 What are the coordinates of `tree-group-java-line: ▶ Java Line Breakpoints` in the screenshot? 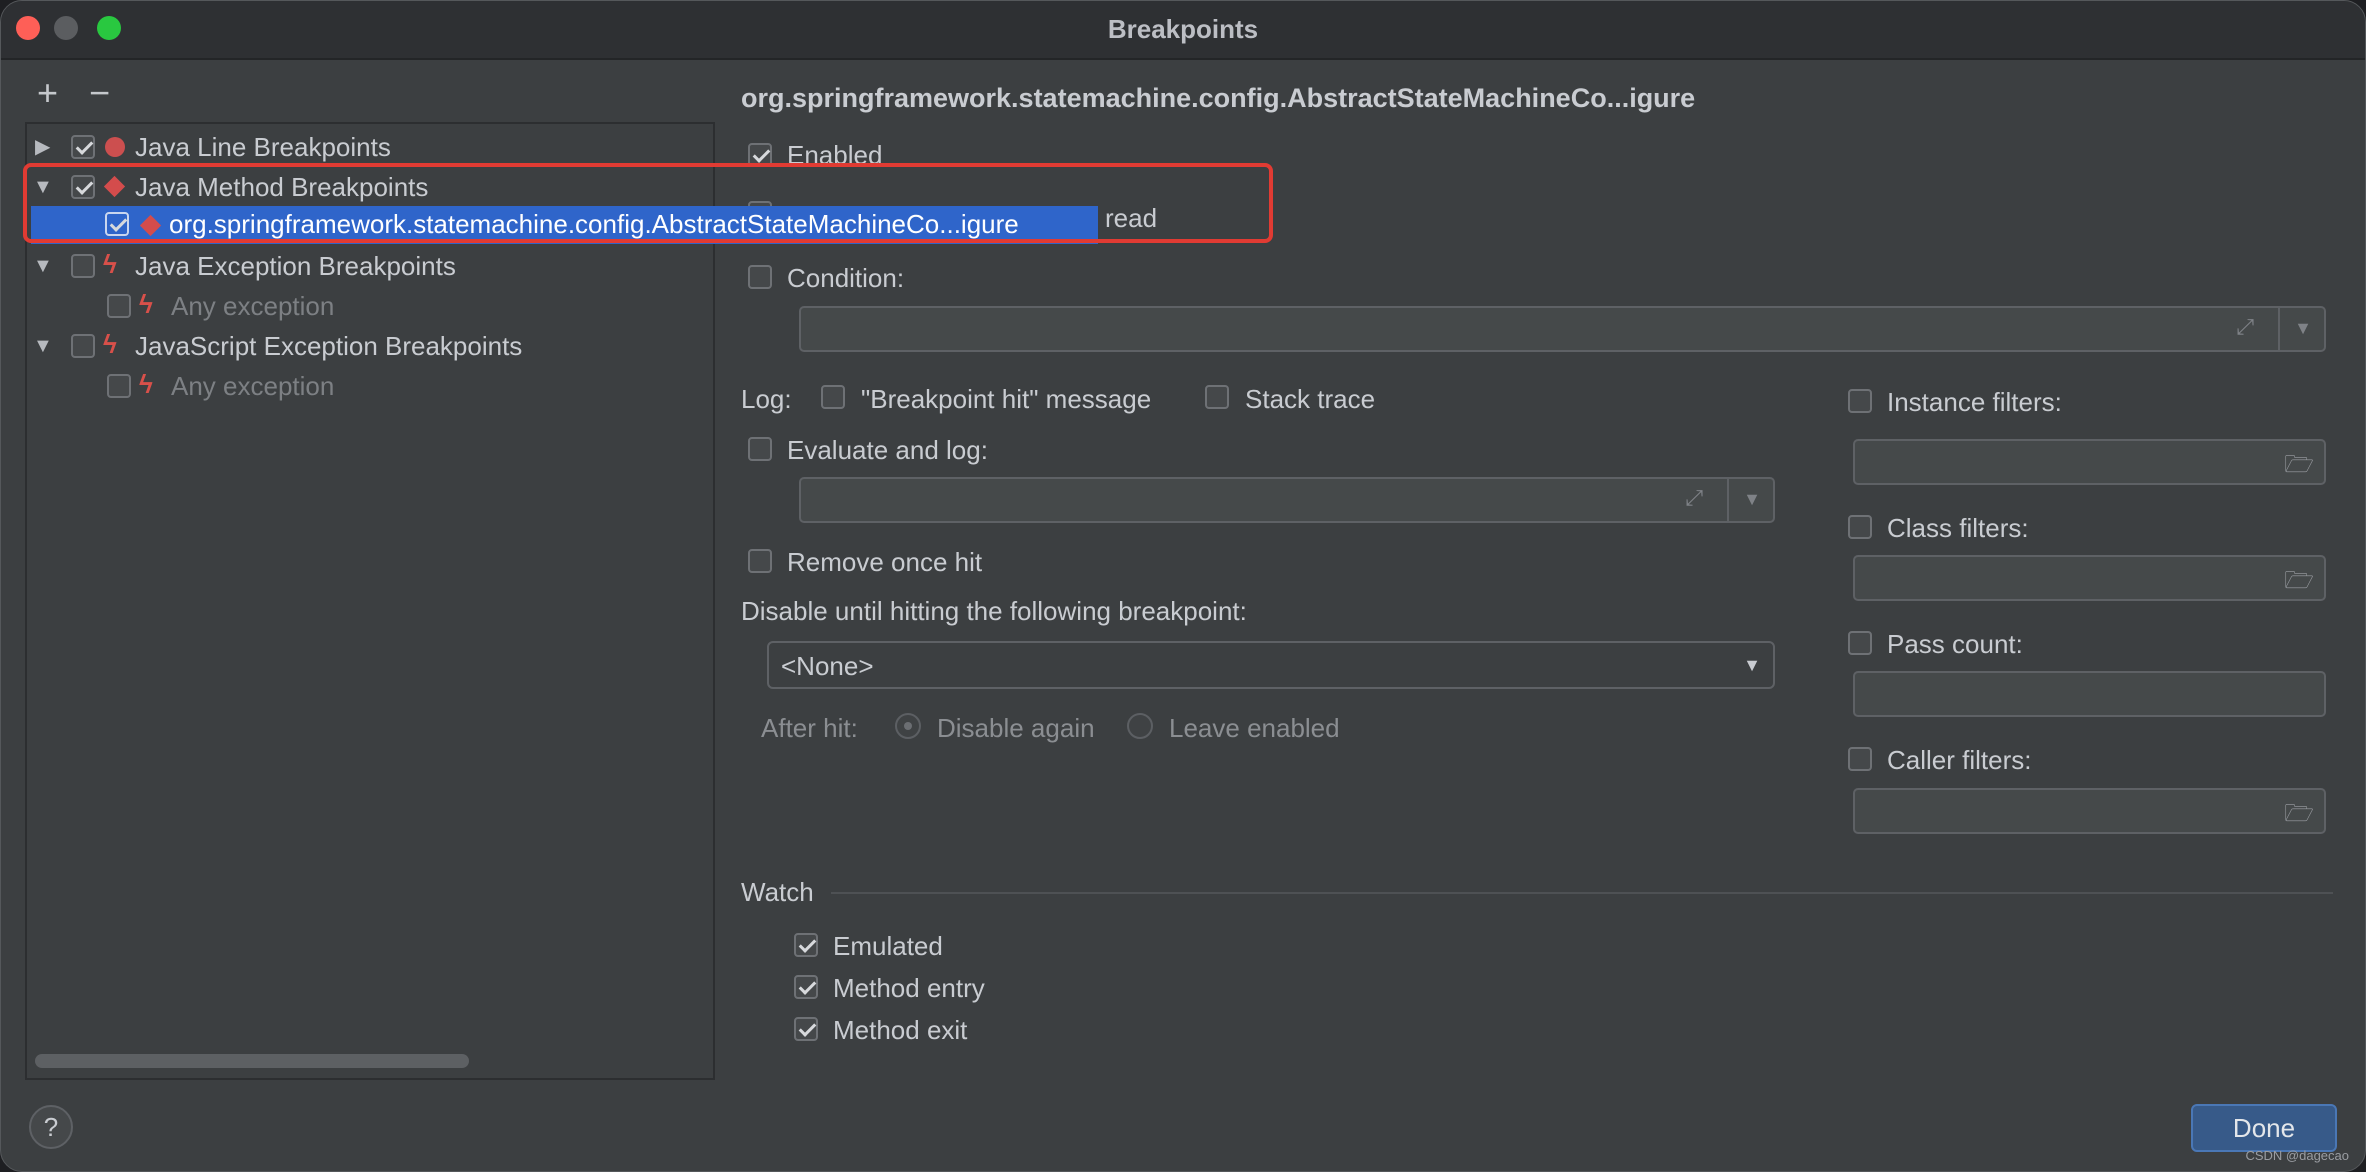 It's located at (367, 147).